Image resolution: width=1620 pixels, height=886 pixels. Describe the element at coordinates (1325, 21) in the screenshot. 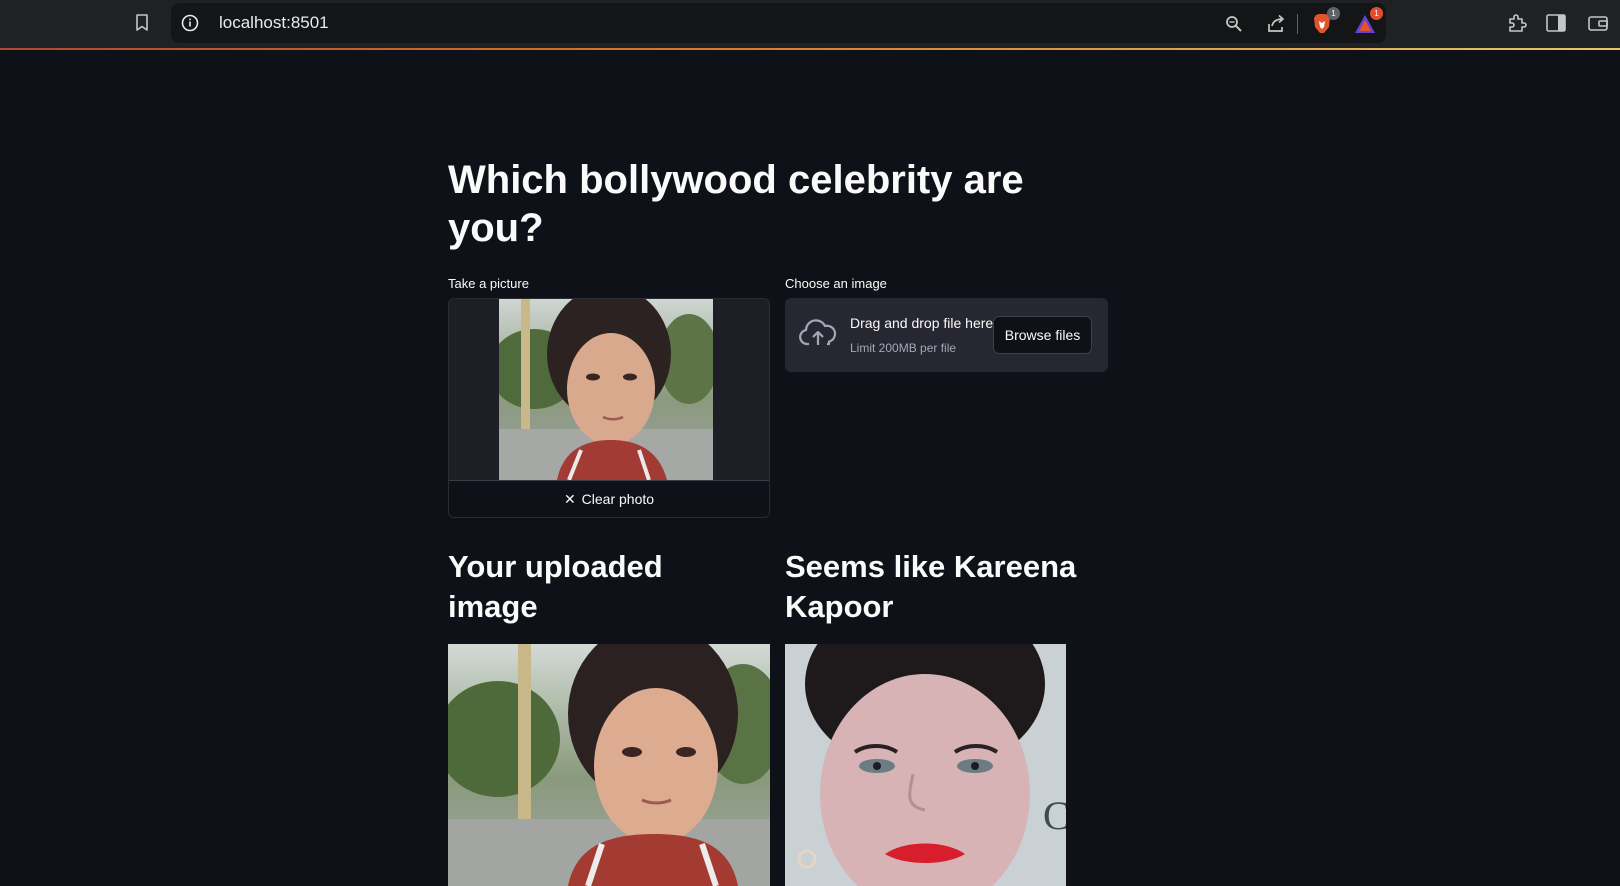

I see `brave-shields-icon: 1` at that location.